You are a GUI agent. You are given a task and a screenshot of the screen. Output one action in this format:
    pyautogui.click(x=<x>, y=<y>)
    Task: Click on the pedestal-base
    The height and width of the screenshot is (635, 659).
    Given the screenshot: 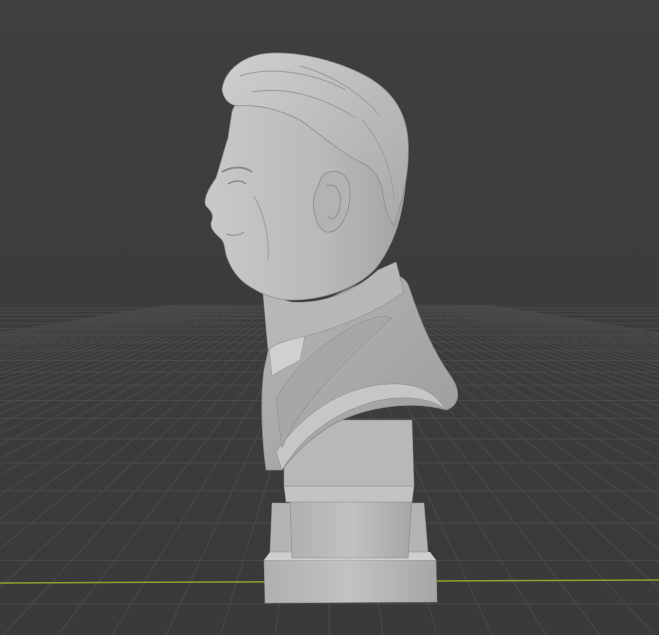 What is the action you would take?
    pyautogui.click(x=350, y=581)
    